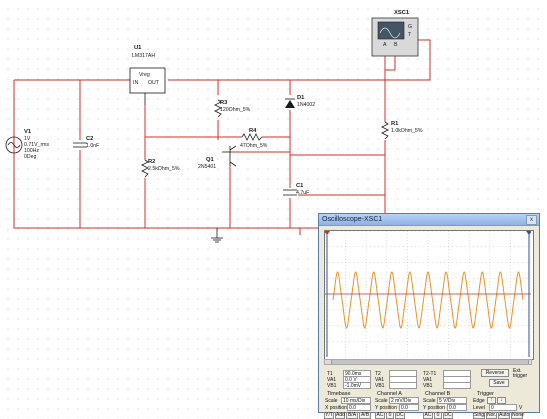  What do you see at coordinates (429, 220) in the screenshot?
I see `oscilloscope-titlebar: Oscilloscope-XSC1` at bounding box center [429, 220].